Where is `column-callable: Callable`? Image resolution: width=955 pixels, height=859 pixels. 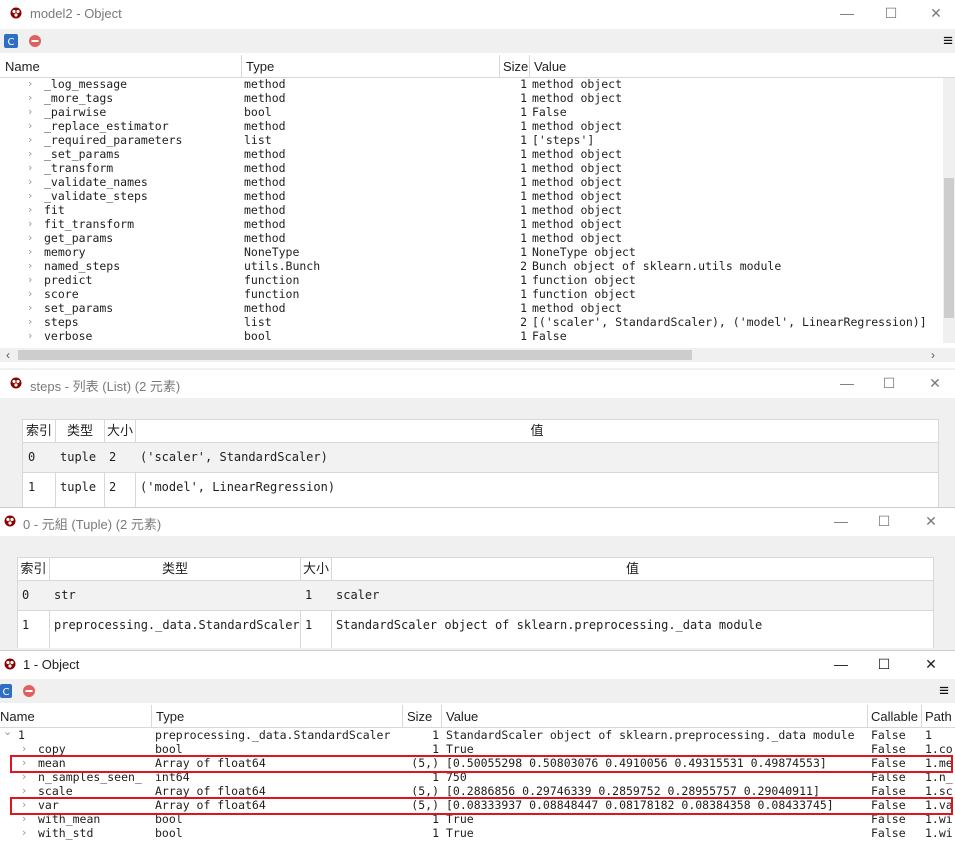 column-callable: Callable is located at coordinates (894, 716).